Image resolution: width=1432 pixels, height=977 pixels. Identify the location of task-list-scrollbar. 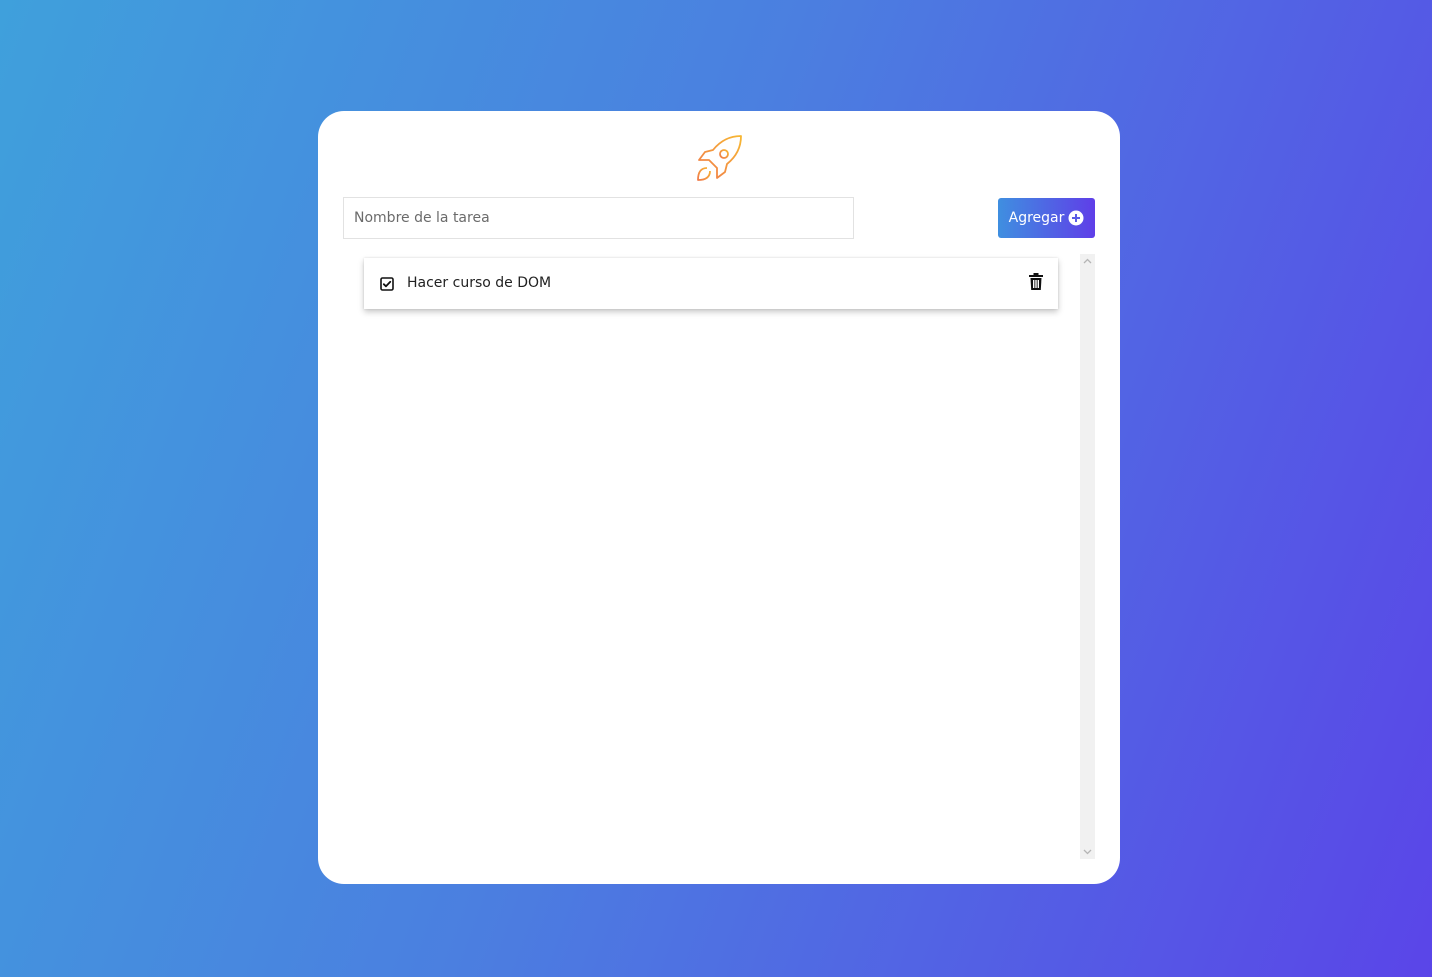
(1087, 556).